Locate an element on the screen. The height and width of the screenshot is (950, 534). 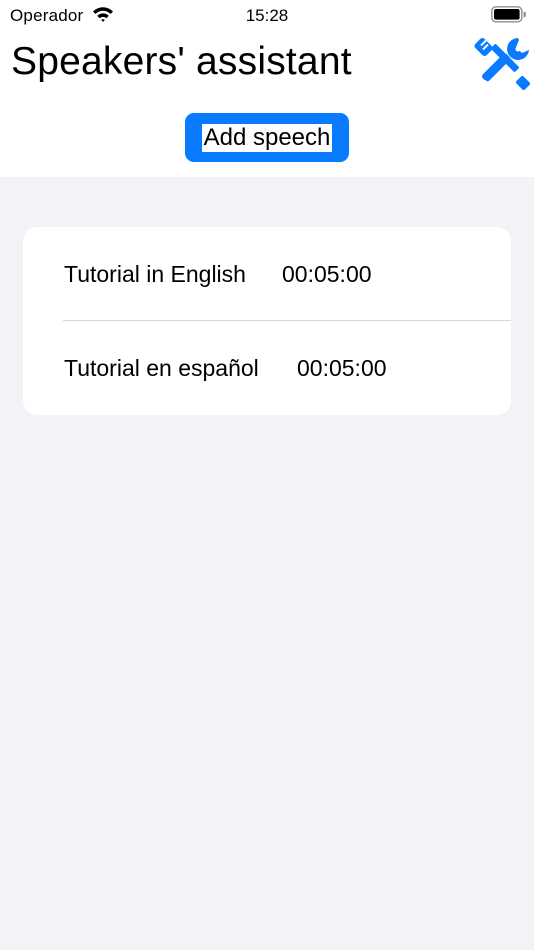
list-item: Tutorial in English 00:05:00 is located at coordinates (267, 274).